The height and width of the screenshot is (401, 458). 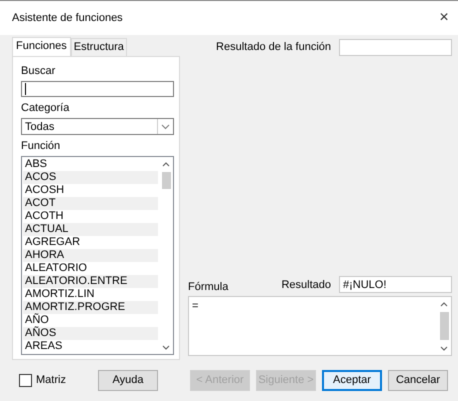 I want to click on list-item: ACOTH, so click(x=90, y=216).